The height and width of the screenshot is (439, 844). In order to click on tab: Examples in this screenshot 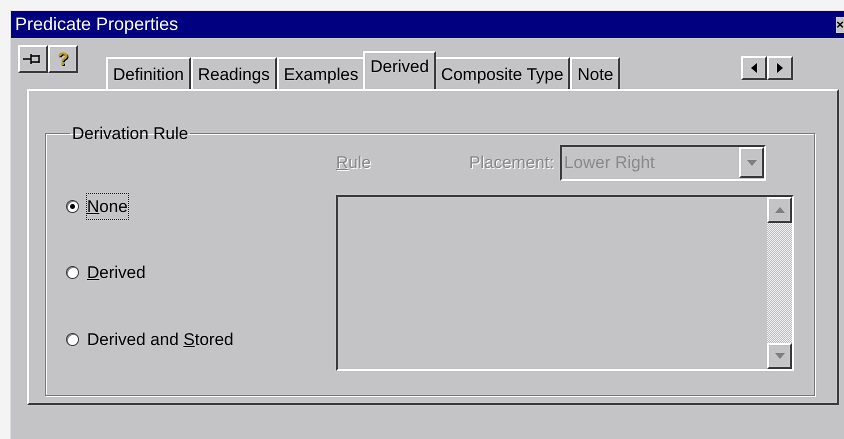, I will do `click(321, 73)`.